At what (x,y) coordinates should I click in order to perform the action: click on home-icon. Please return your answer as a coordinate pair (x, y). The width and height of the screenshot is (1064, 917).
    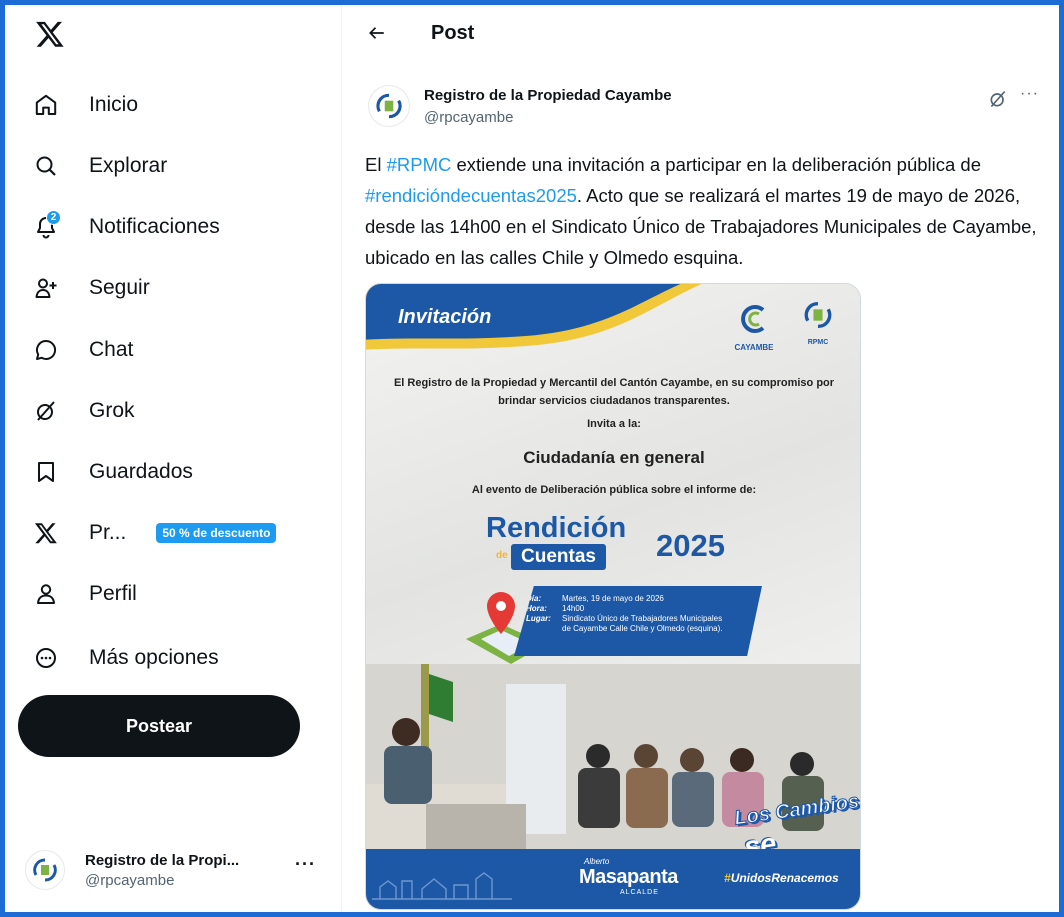
    Looking at the image, I should click on (46, 105).